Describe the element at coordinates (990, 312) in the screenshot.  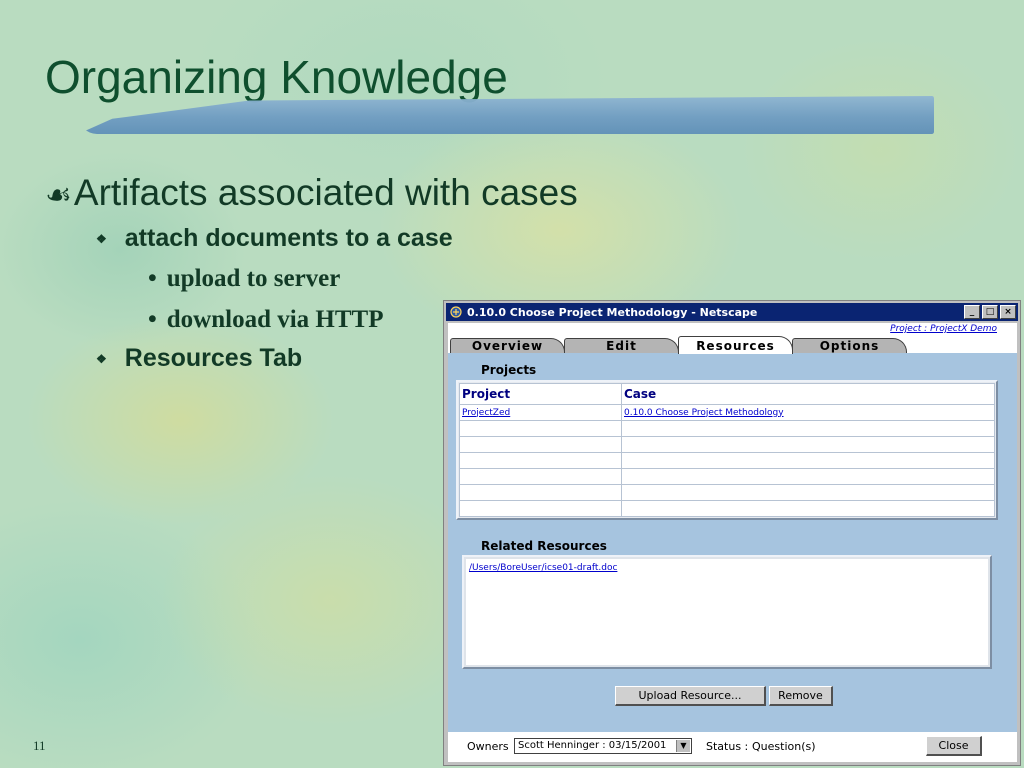
I see `maximize-button: □` at that location.